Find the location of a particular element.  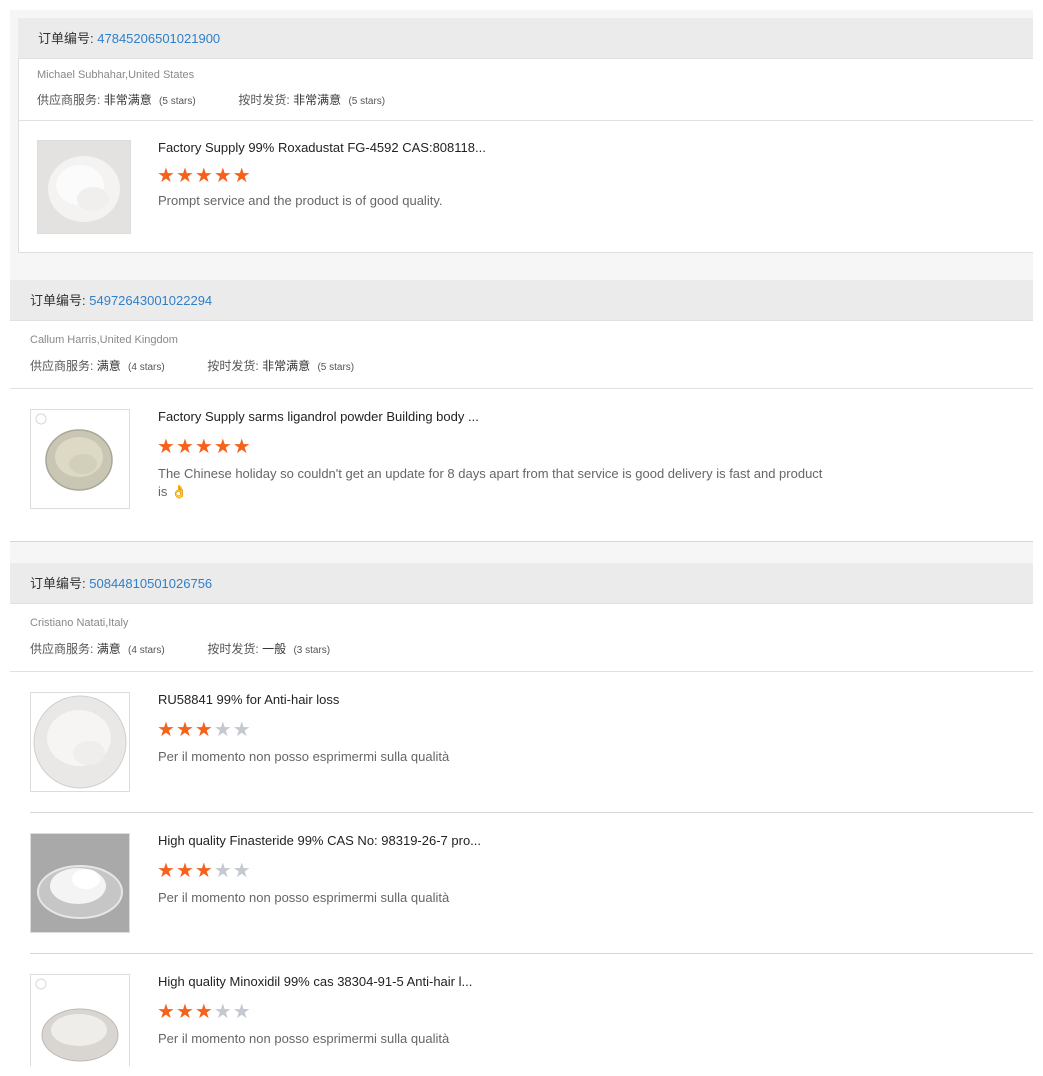

supplier-service-value: 非常满意 is located at coordinates (127, 100).